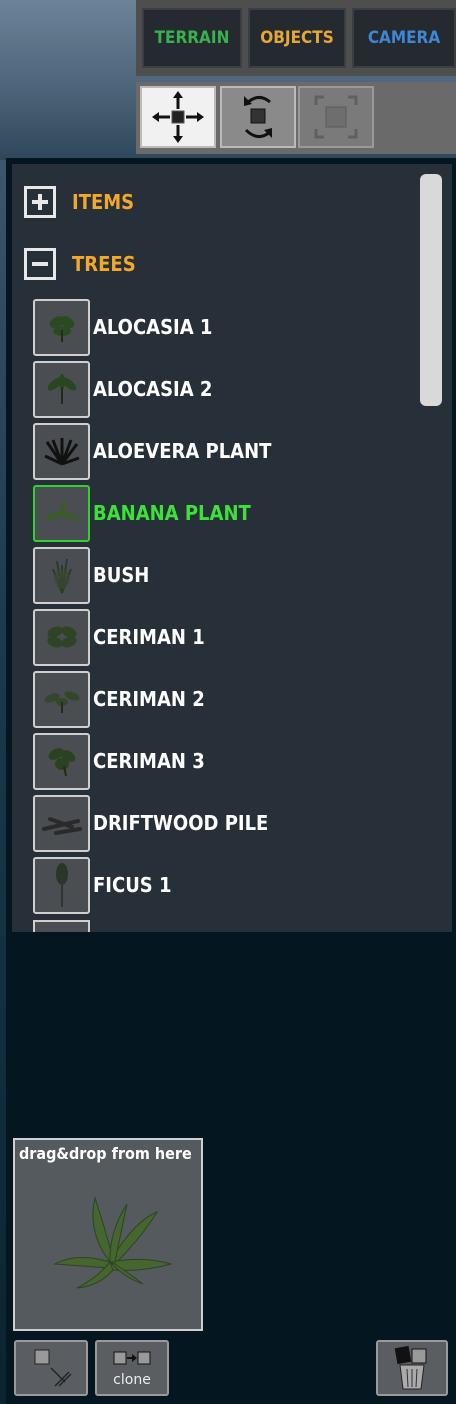  I want to click on item-label: FICUS 1, so click(132, 885).